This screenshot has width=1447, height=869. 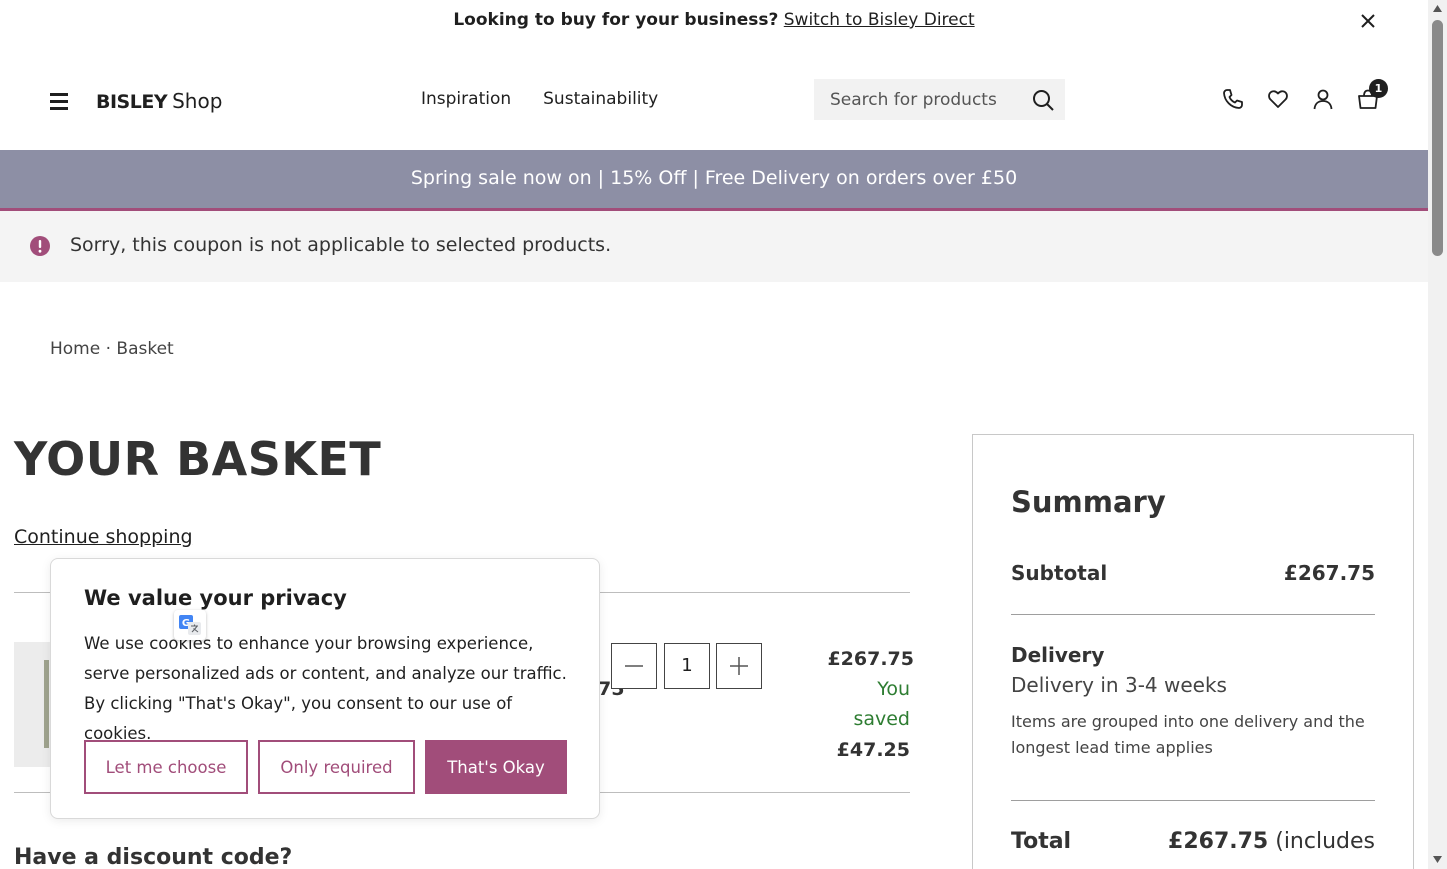 I want to click on subtotal-row: Subtotal £267.75, so click(x=1193, y=573).